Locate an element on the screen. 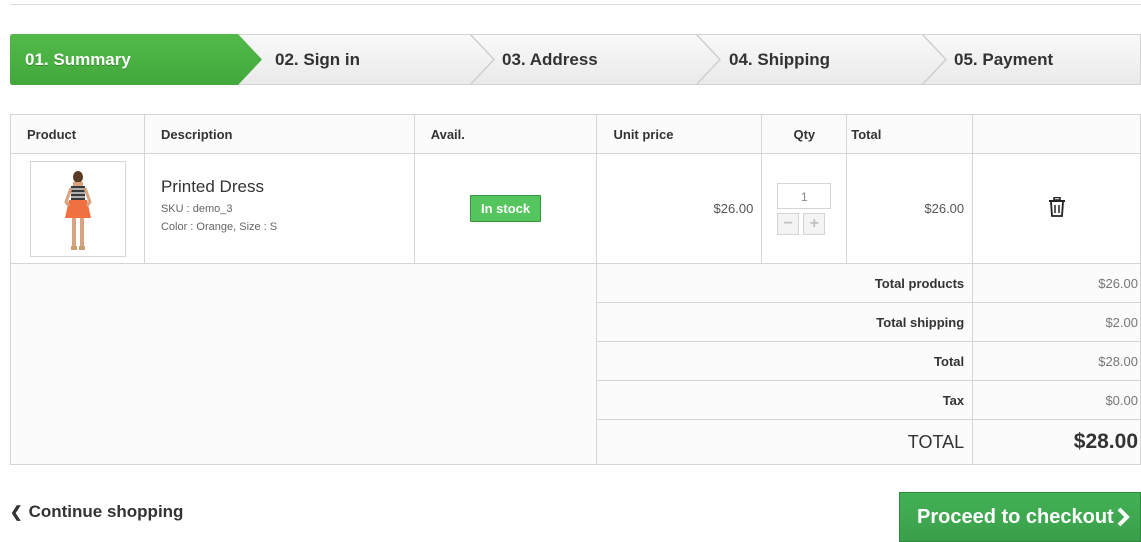  header-qty: Qty is located at coordinates (804, 134).